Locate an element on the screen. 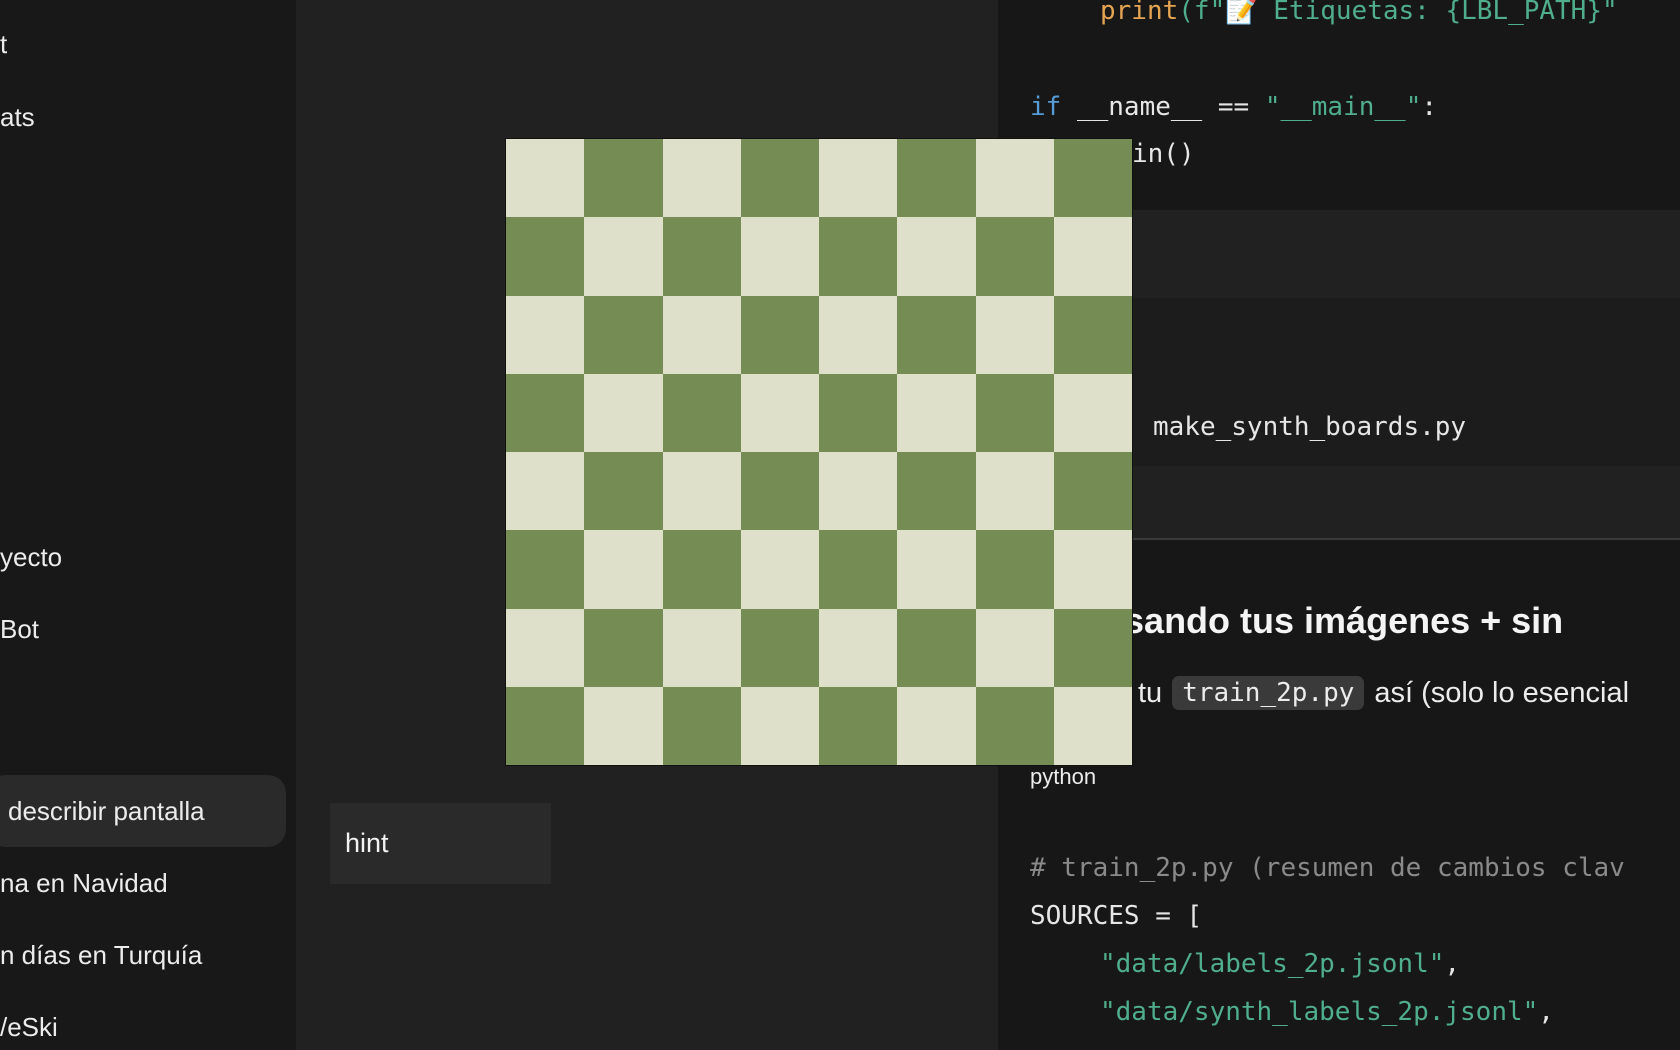  code-line-comment: # train_2p.py (resumen de cambios clav is located at coordinates (1327, 868).